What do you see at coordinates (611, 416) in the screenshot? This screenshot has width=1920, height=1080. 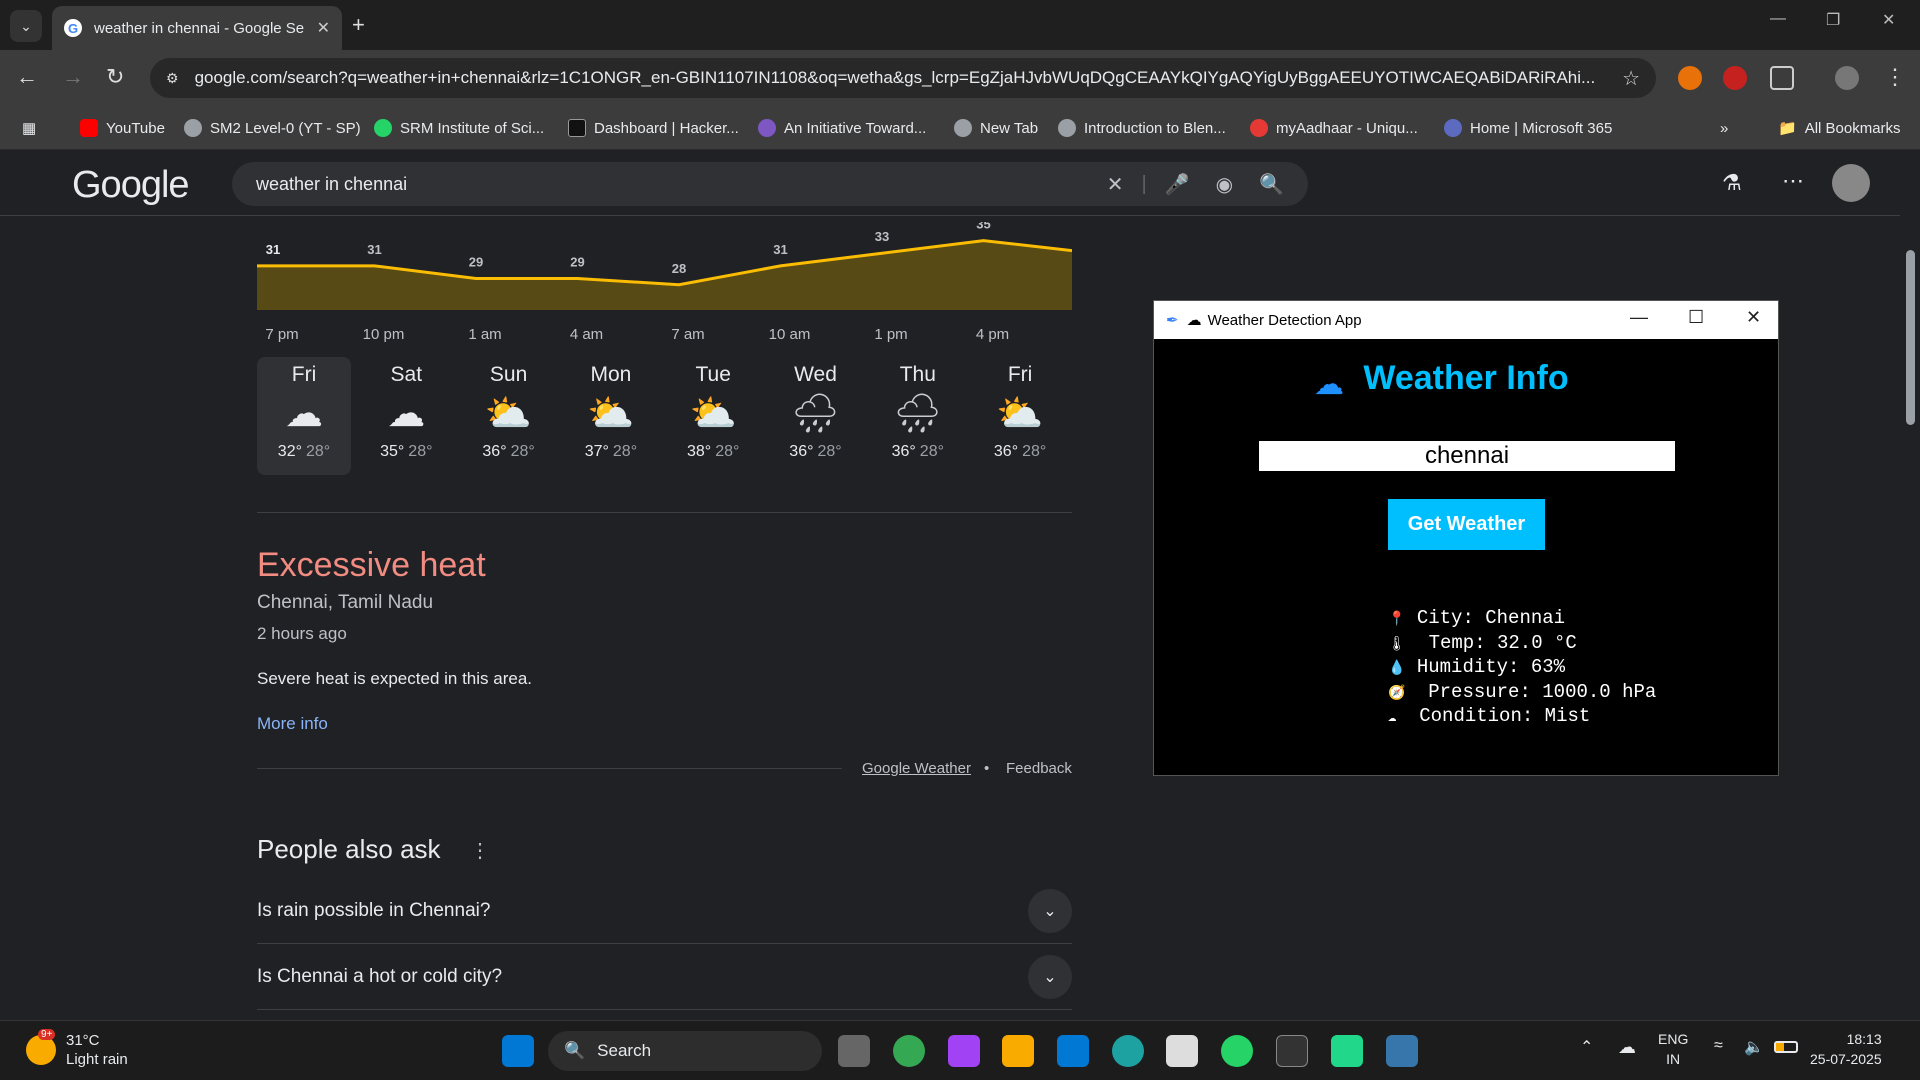 I see `forecast-day: Mon ⛅ 37° 28°` at bounding box center [611, 416].